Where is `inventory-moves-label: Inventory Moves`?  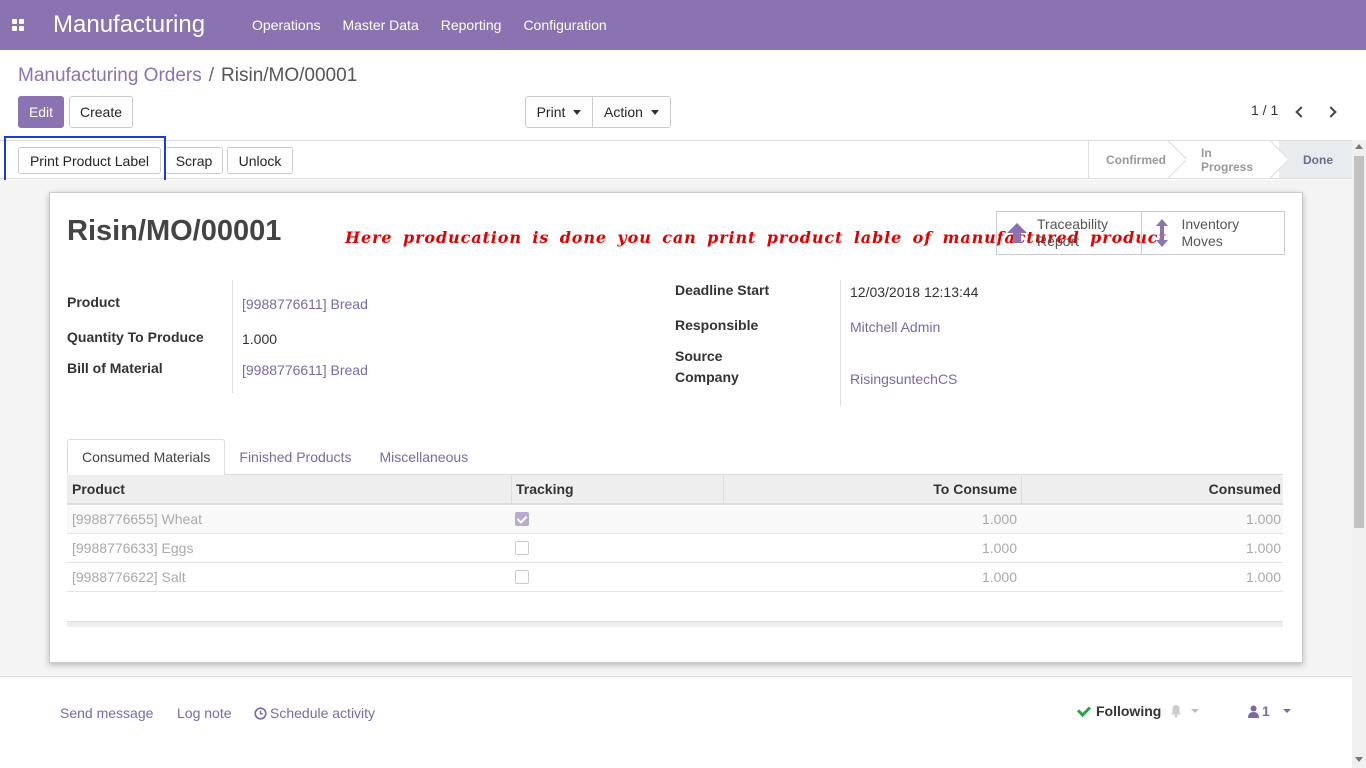
inventory-moves-label: Inventory Moves is located at coordinates (1211, 233).